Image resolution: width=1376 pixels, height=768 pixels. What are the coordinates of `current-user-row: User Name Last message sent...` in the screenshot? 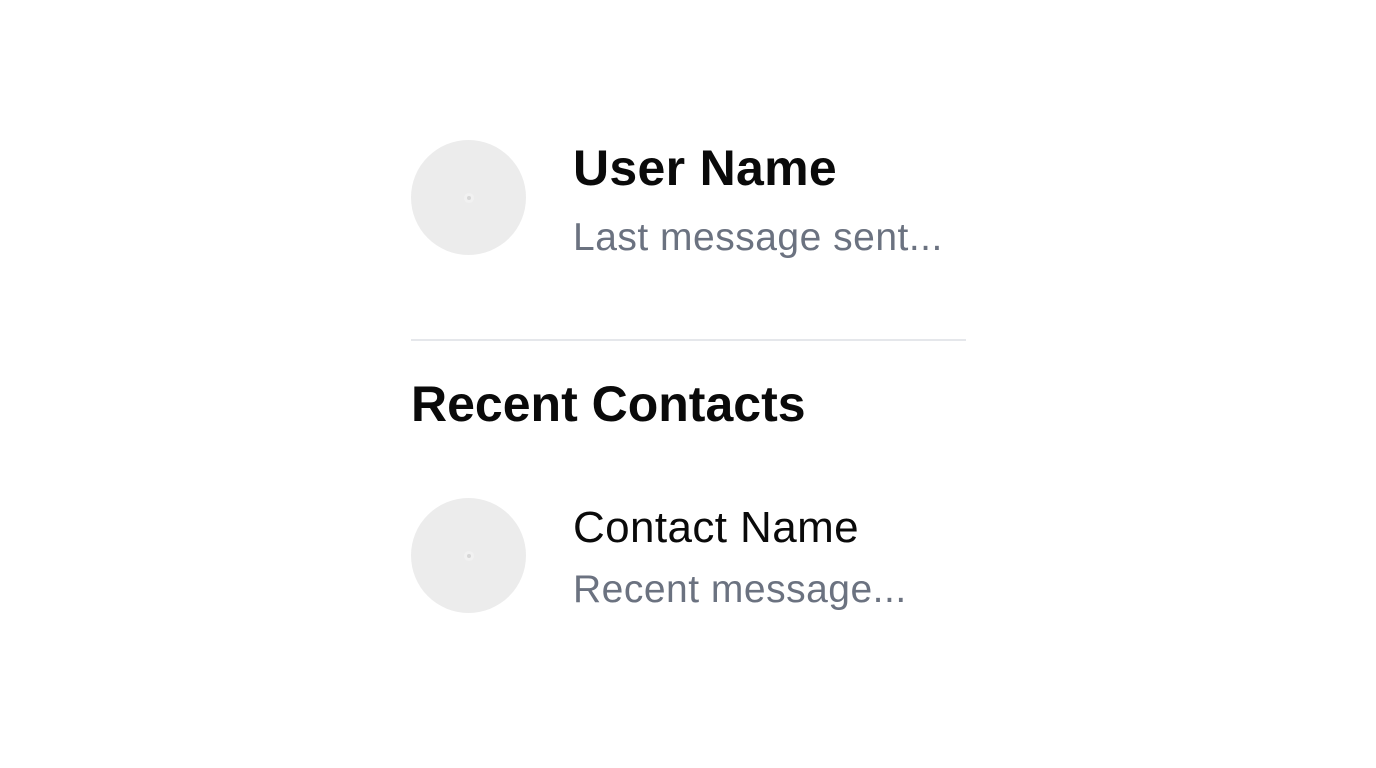 It's located at (688, 198).